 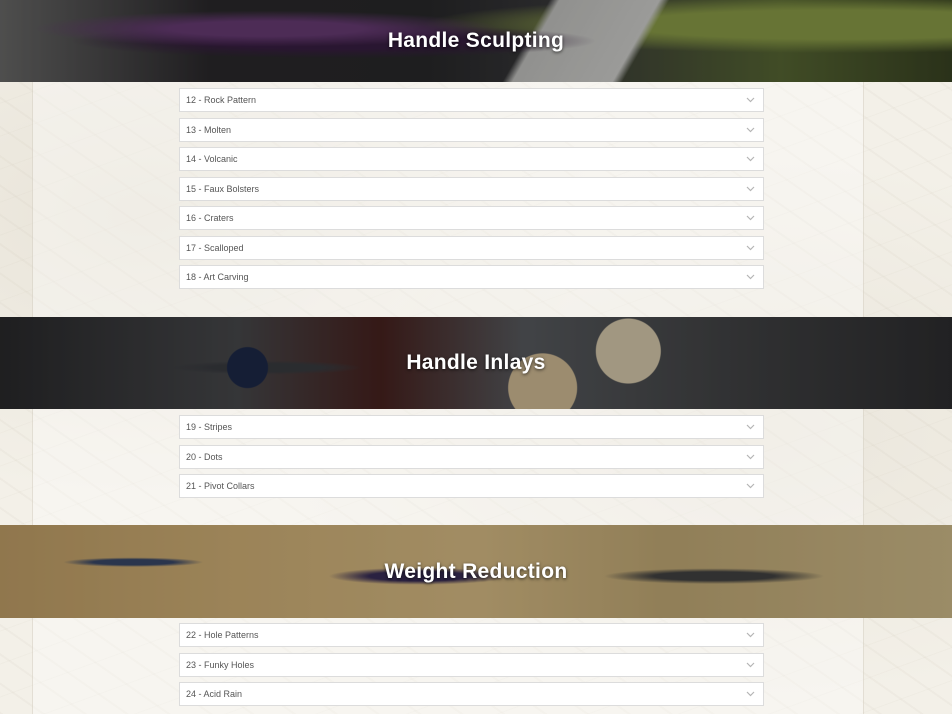 I want to click on section-title: Handle Sculpting, so click(x=476, y=40).